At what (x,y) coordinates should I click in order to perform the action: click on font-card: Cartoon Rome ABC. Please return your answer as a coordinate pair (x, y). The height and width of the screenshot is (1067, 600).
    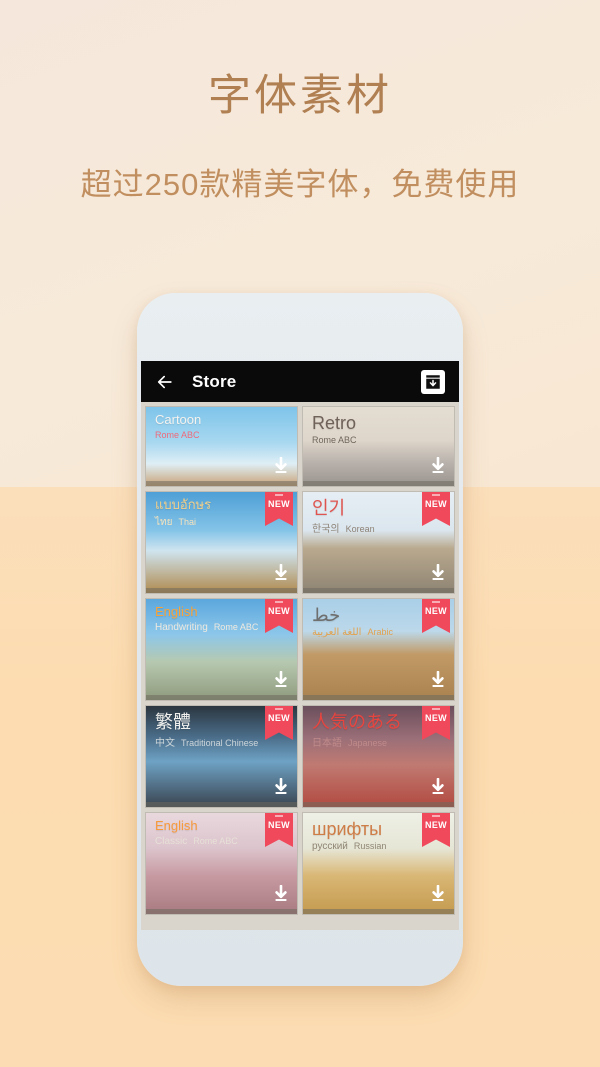
    Looking at the image, I should click on (221, 446).